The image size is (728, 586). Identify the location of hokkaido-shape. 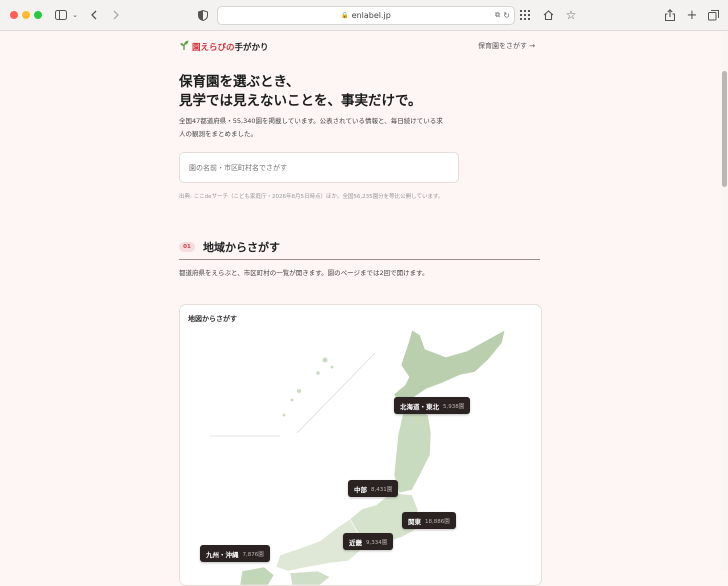
(449, 367).